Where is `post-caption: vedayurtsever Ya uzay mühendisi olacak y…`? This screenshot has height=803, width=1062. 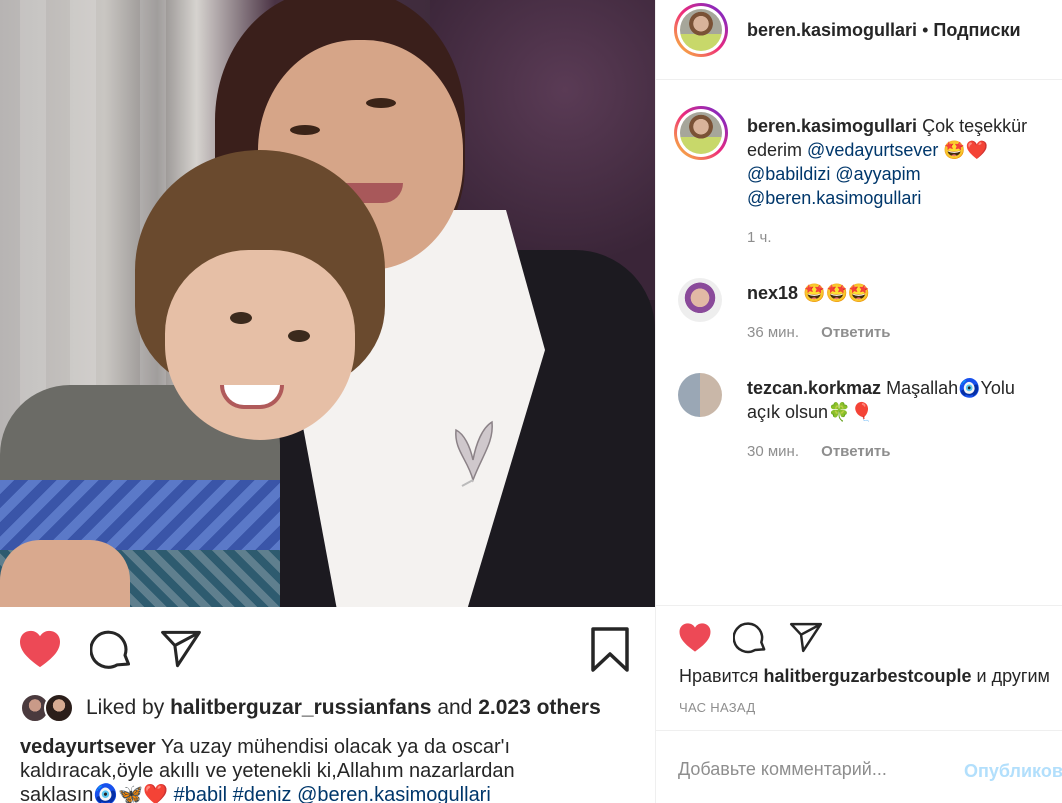
post-caption: vedayurtsever Ya uzay mühendisi olacak y… is located at coordinates (325, 769).